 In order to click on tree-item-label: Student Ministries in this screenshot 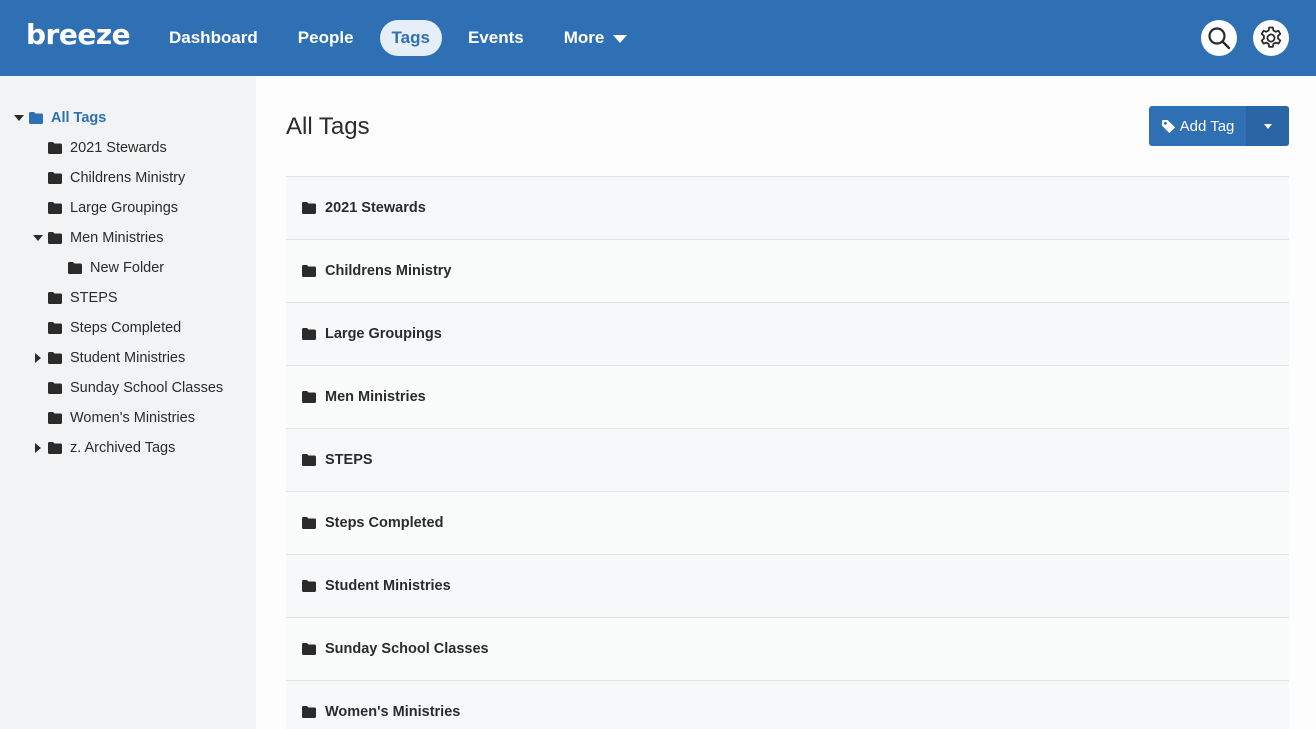, I will do `click(128, 358)`.